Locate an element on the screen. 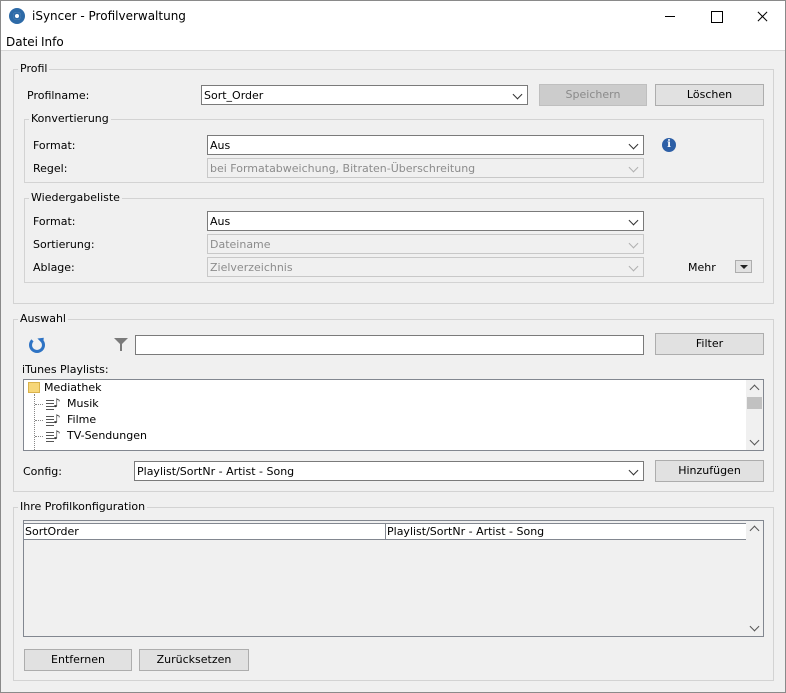 This screenshot has height=693, width=786. playlist-tree: Mediathek Musik Filme TV-Sendungen is located at coordinates (393, 415).